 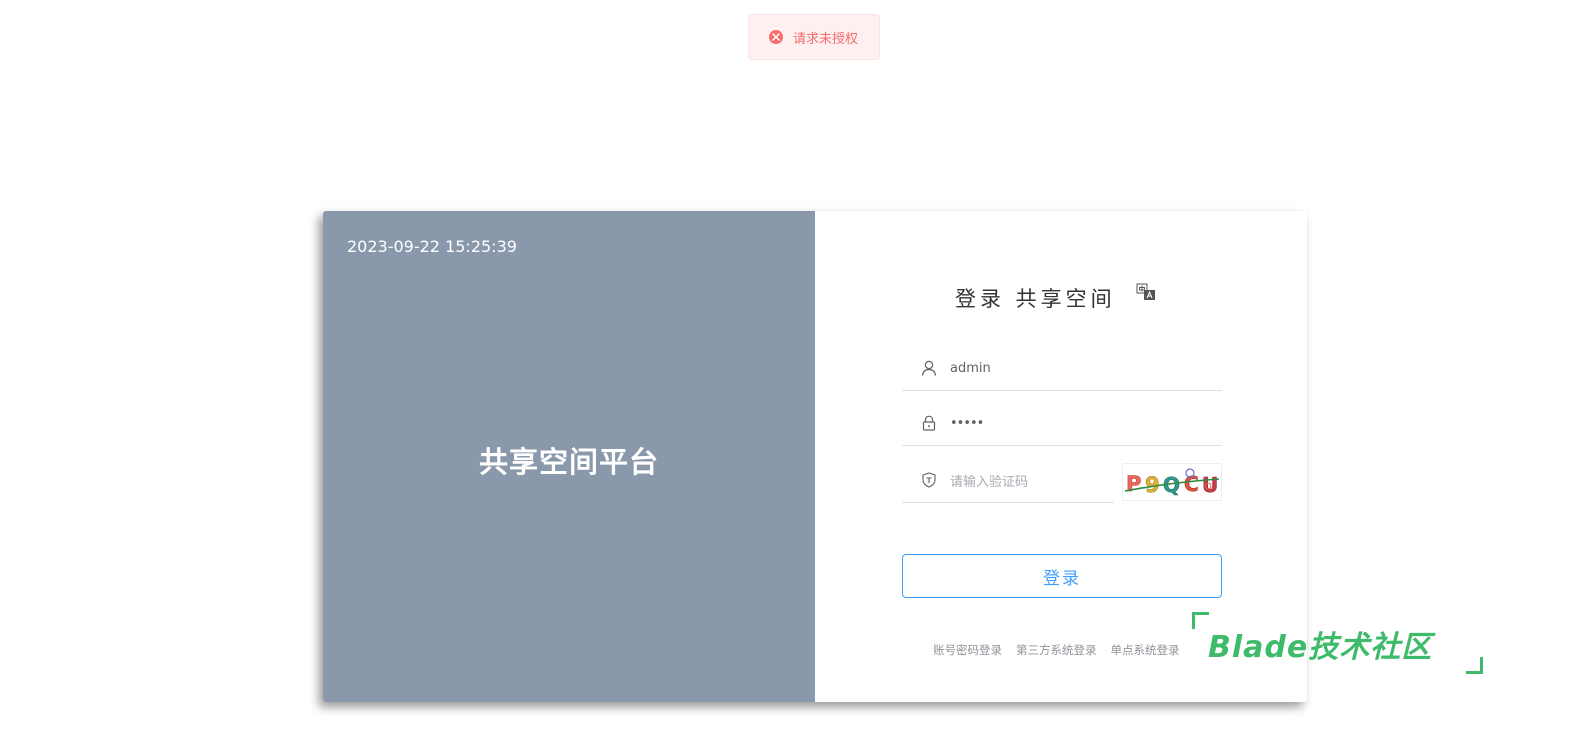 What do you see at coordinates (1145, 650) in the screenshot?
I see `link-sso-login: 单点系统登录` at bounding box center [1145, 650].